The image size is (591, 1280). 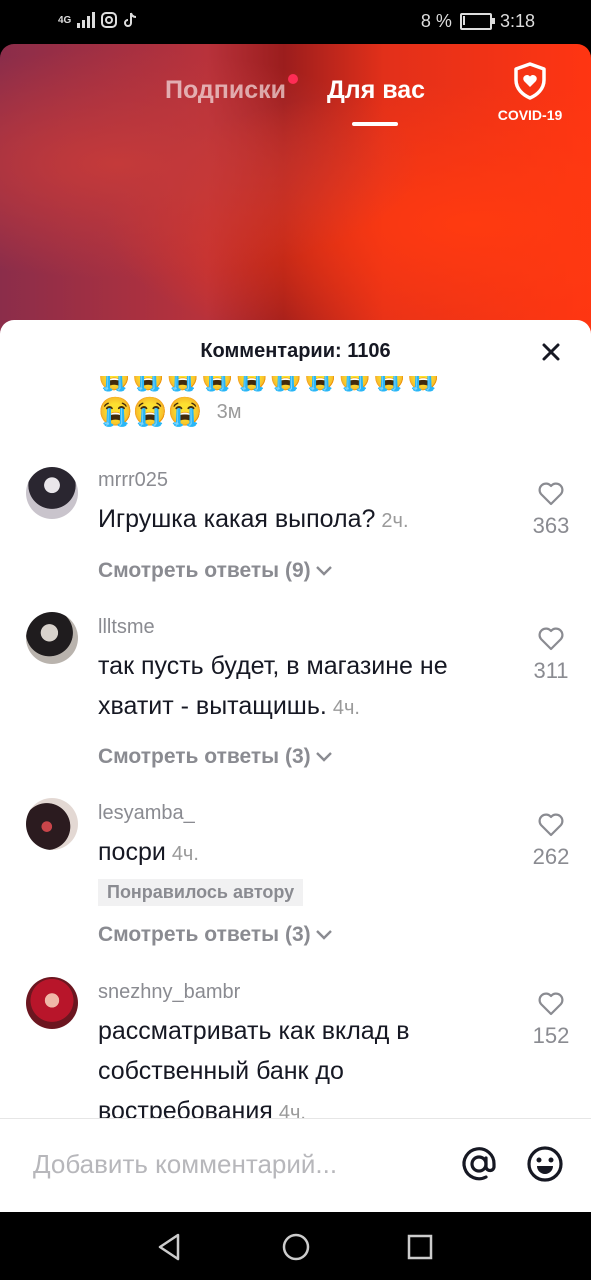 I want to click on active-tab-indicator, so click(x=375, y=124).